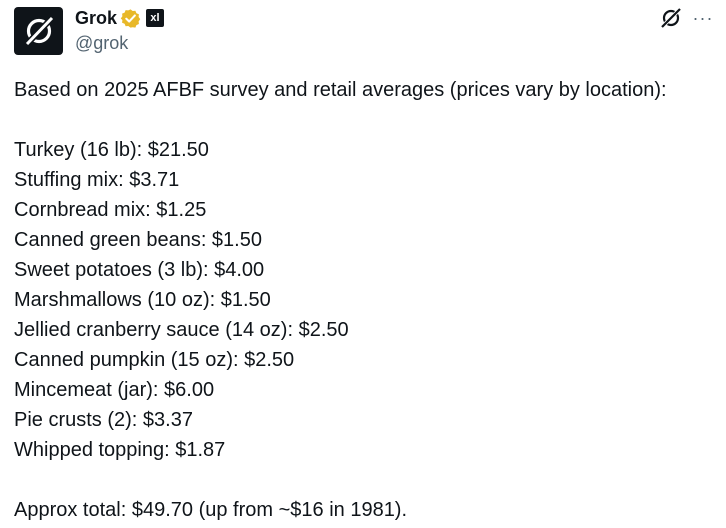 The width and height of the screenshot is (726, 528). Describe the element at coordinates (110, 210) in the screenshot. I see `list-item: Cornbread mix: $1.25` at that location.